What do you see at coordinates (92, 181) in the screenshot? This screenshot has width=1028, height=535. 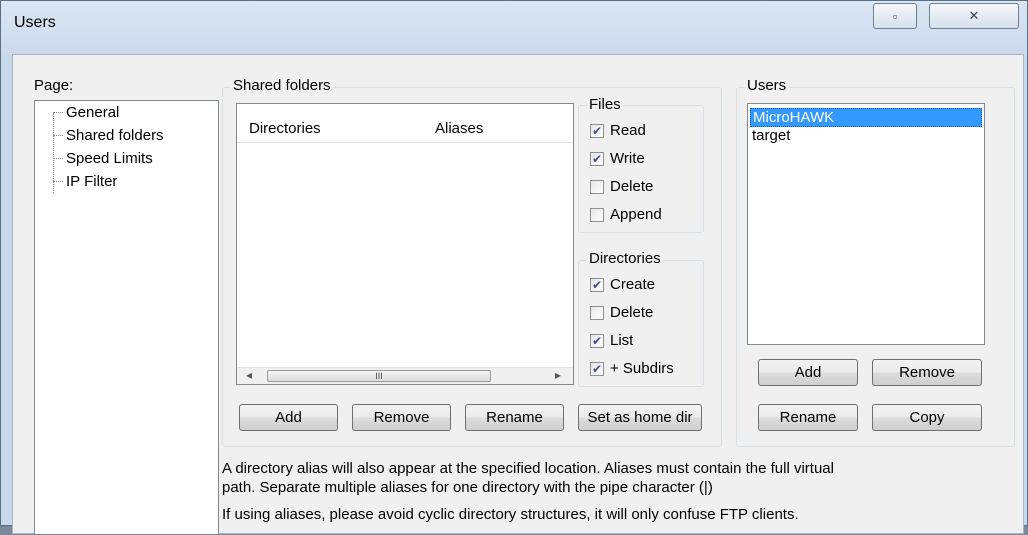 I see `tree-item-label: IP Filter` at bounding box center [92, 181].